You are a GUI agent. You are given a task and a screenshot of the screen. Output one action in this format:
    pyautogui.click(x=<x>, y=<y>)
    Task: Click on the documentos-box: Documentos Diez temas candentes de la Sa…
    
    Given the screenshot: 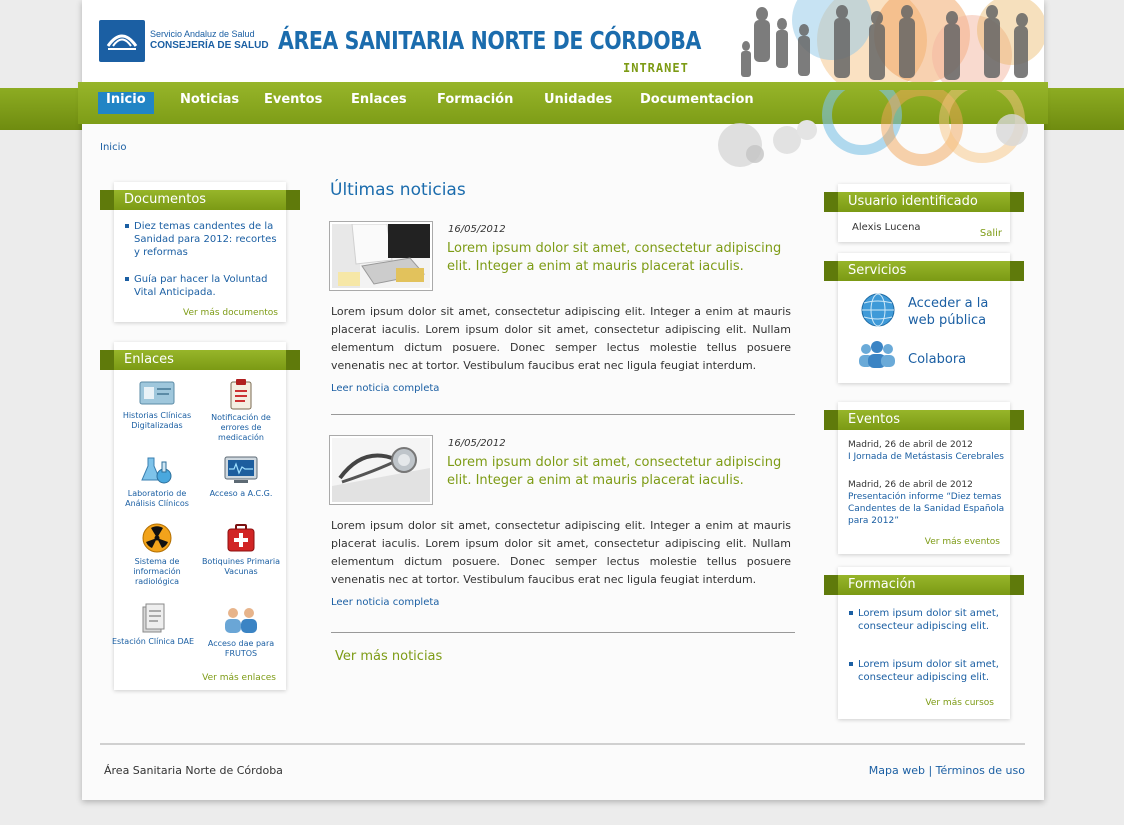 What is the action you would take?
    pyautogui.click(x=200, y=252)
    